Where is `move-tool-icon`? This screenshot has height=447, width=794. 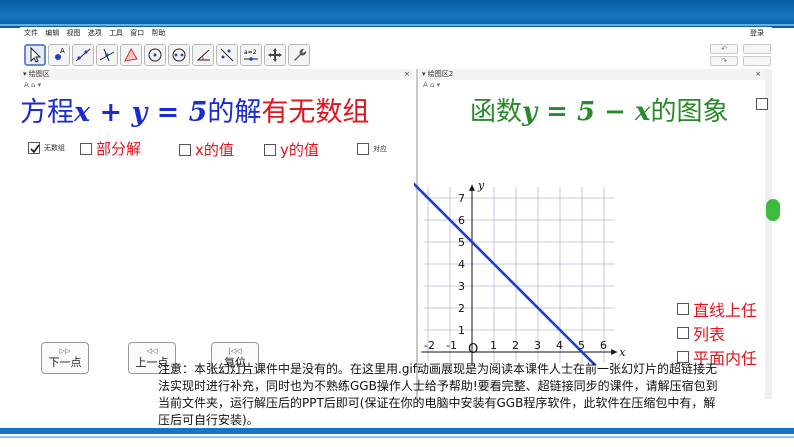 move-tool-icon is located at coordinates (35, 55).